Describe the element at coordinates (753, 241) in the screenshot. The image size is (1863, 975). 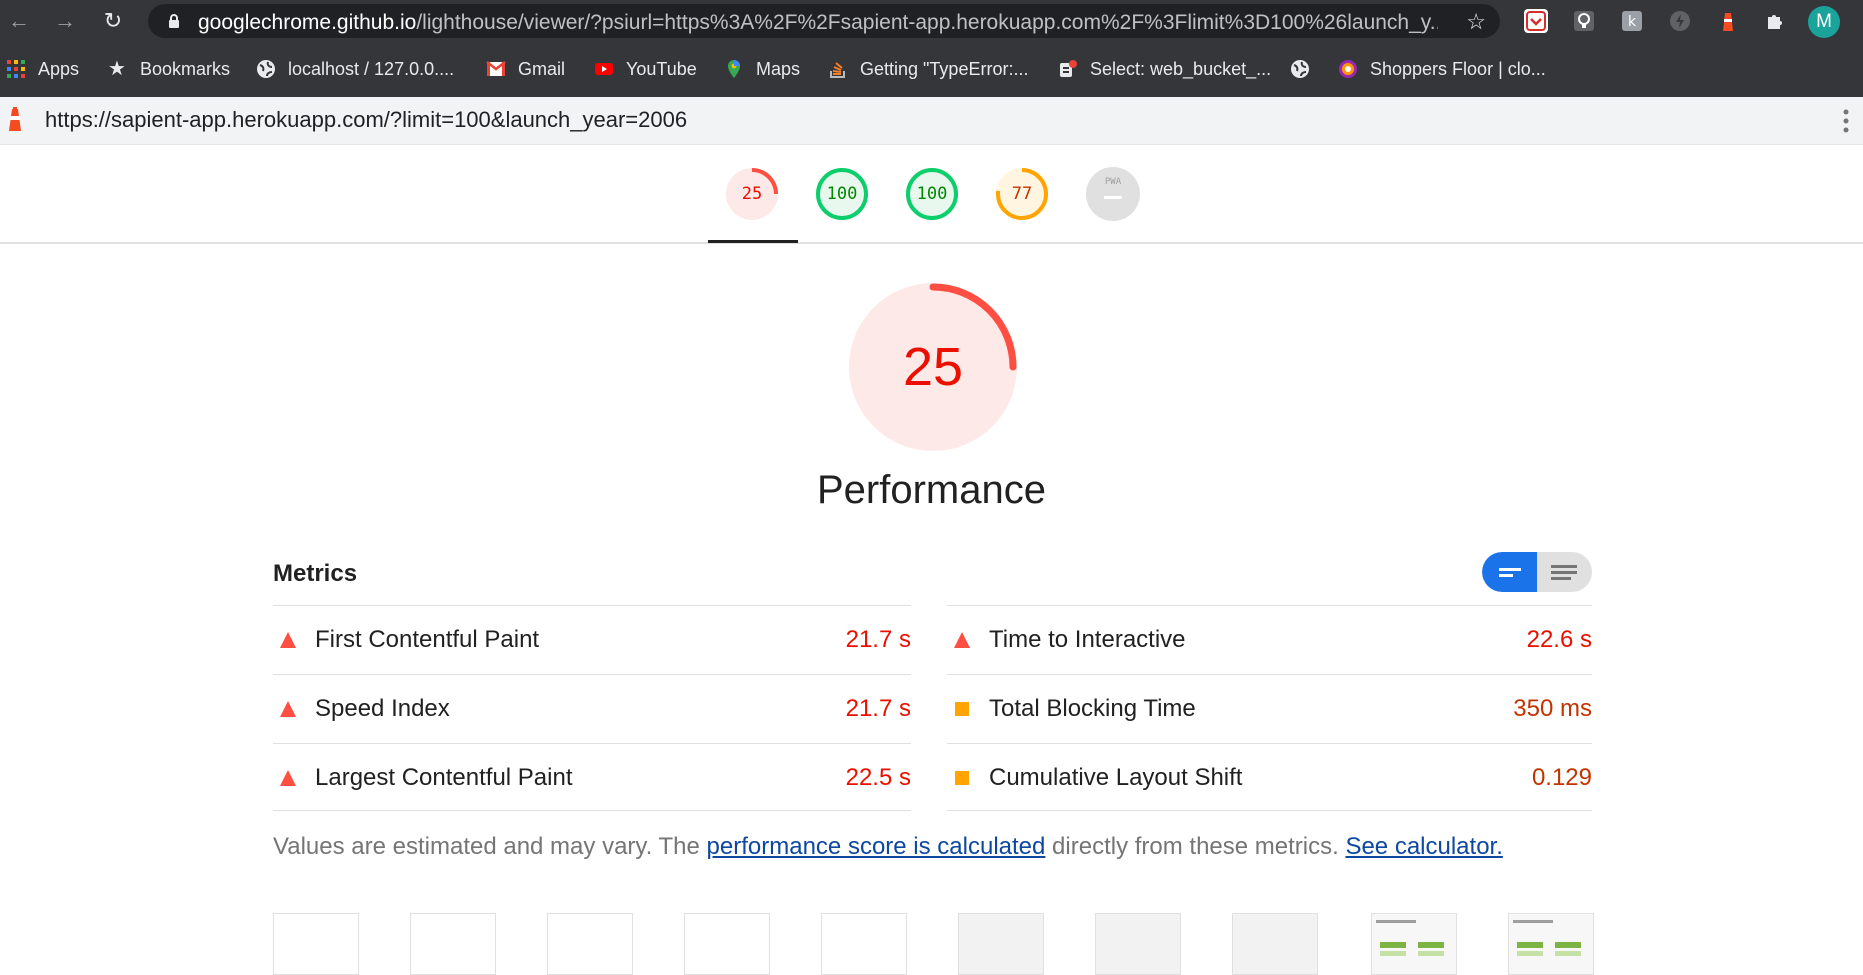
I see `active-tab-indicator` at that location.